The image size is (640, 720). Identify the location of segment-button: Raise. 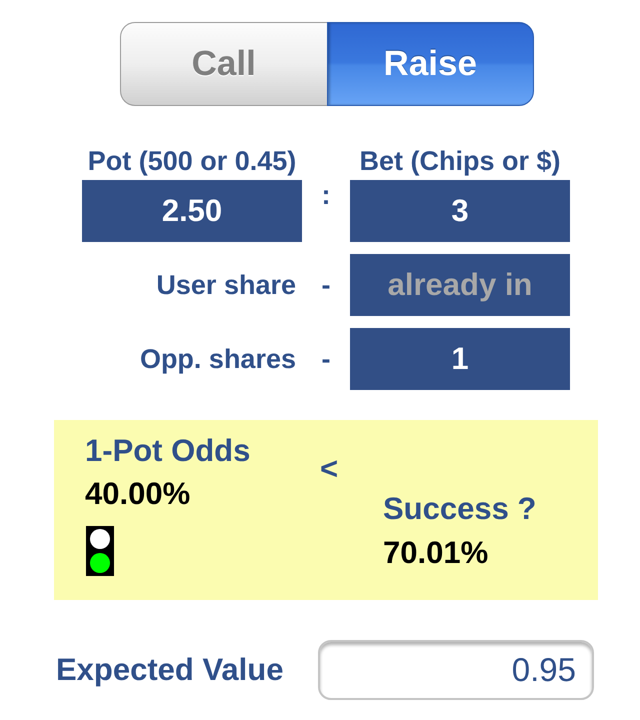
(430, 64).